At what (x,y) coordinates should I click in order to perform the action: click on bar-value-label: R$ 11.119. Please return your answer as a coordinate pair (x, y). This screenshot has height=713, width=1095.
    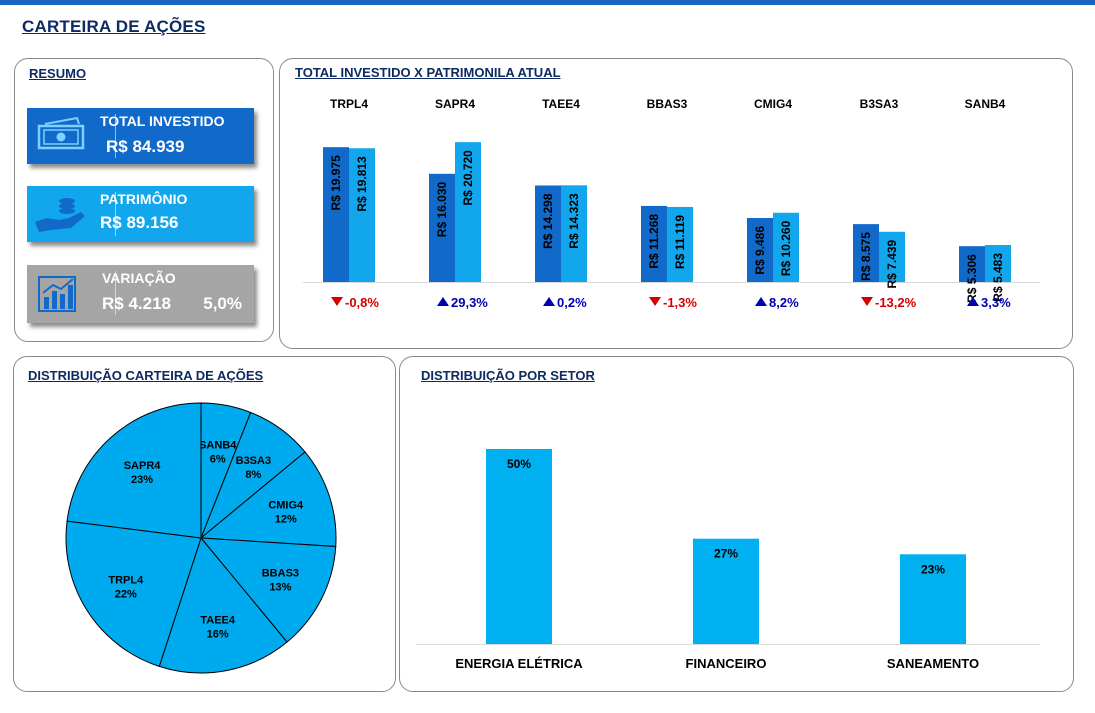
    Looking at the image, I should click on (680, 242).